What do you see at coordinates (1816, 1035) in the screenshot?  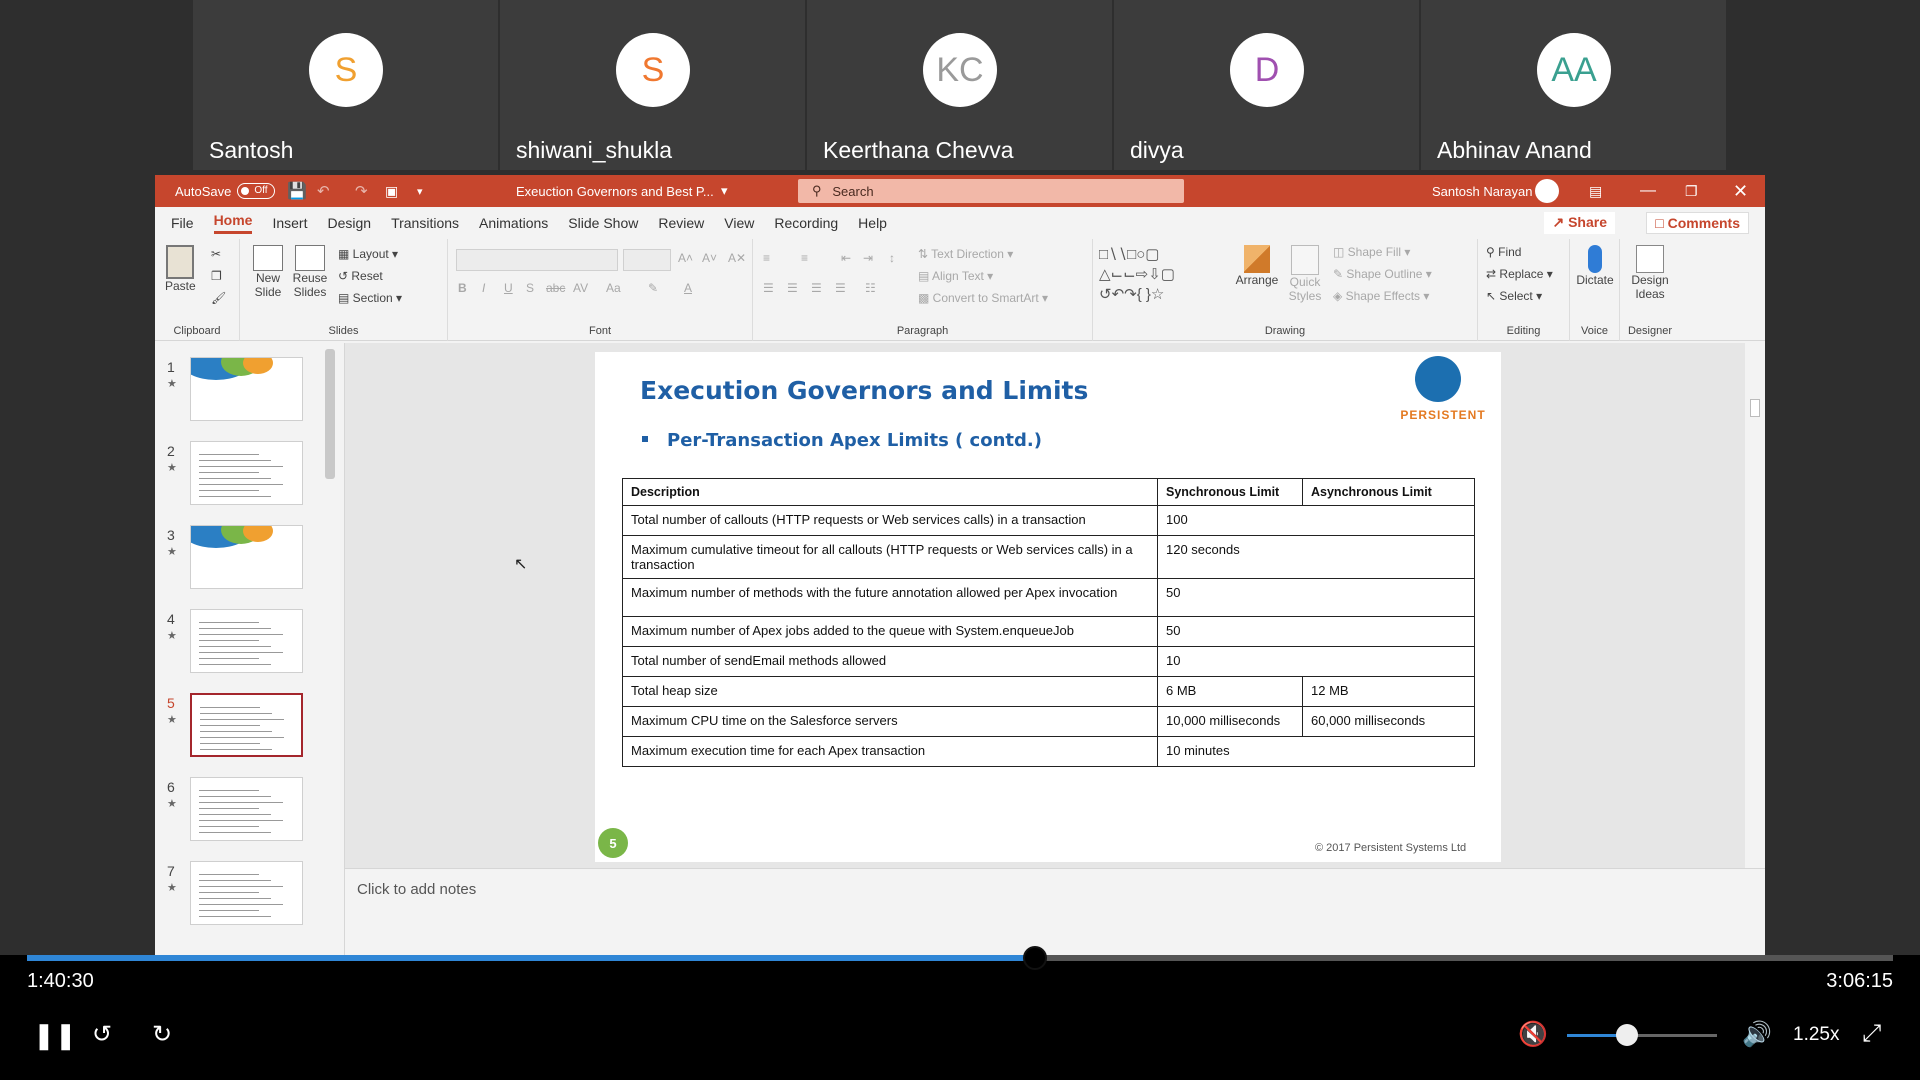 I see `playback-speed: 1.25x` at bounding box center [1816, 1035].